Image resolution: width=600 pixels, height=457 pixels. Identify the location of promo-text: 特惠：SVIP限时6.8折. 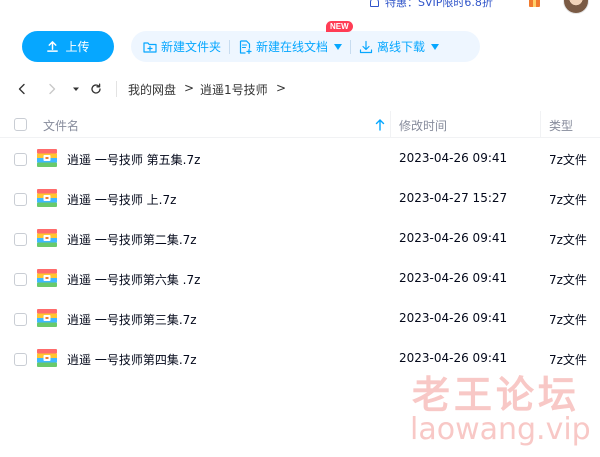
(439, 4).